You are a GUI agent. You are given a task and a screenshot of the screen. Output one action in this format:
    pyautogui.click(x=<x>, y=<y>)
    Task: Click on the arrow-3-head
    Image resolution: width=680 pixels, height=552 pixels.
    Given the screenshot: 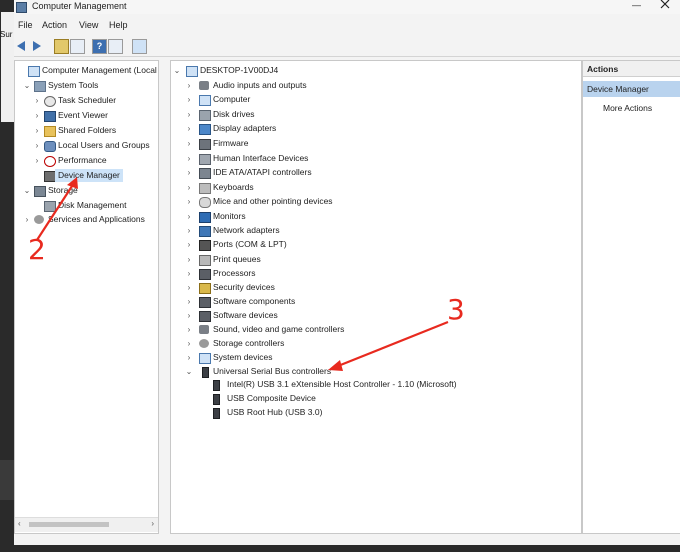 What is the action you would take?
    pyautogui.click(x=335, y=365)
    